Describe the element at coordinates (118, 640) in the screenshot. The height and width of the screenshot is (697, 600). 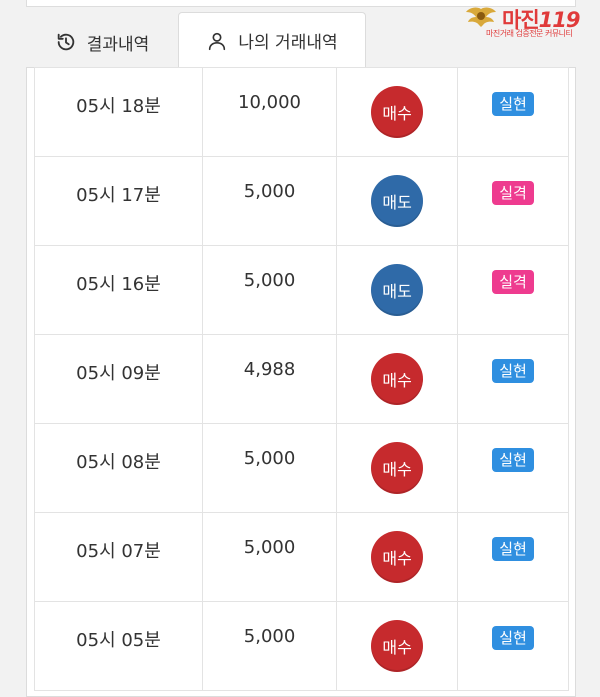
I see `trade-time: 05시 05분` at that location.